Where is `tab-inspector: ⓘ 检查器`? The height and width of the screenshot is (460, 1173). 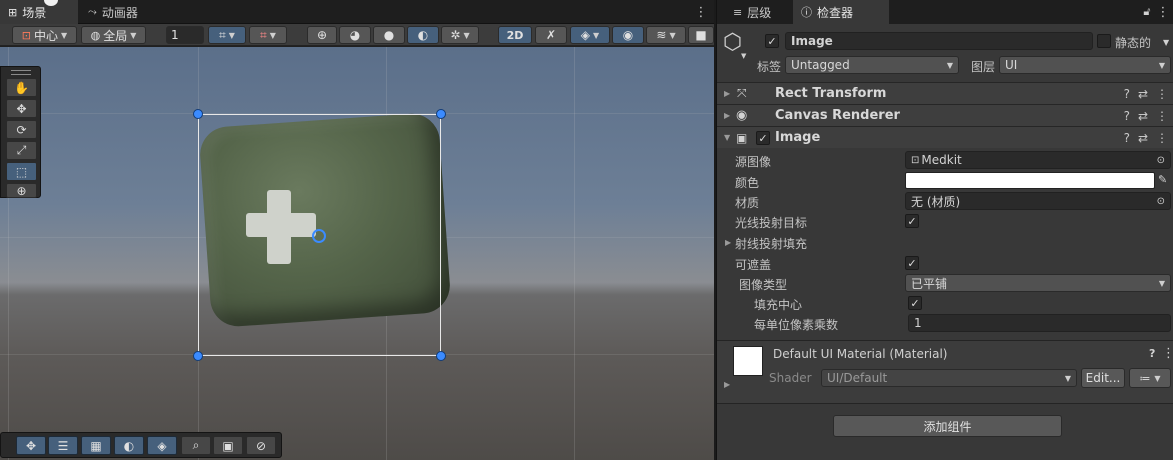
tab-inspector: ⓘ 检查器 is located at coordinates (841, 12).